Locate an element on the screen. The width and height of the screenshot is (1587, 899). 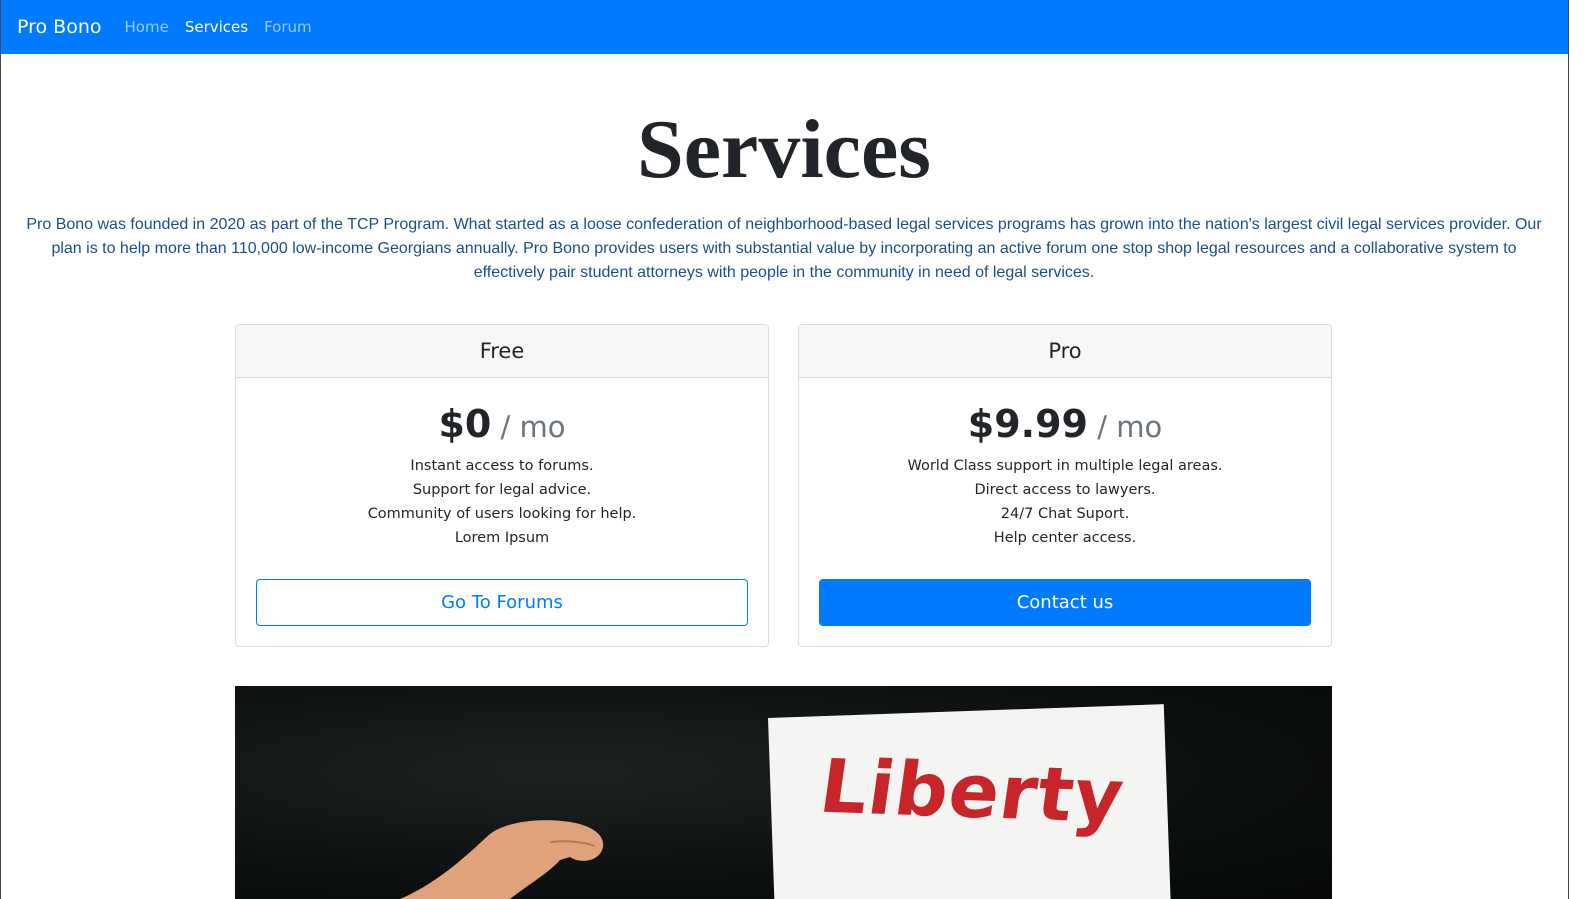
plan-price: $9.99 / mo is located at coordinates (1065, 424).